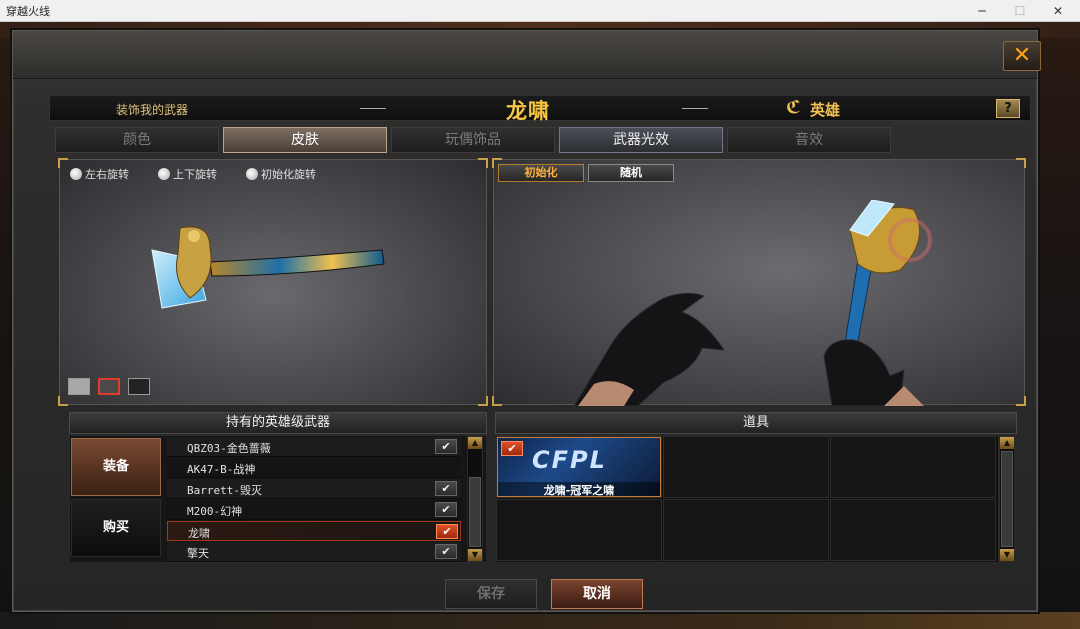  I want to click on weapon-row: QBZ03-金色蔷薇 ✔, so click(314, 447).